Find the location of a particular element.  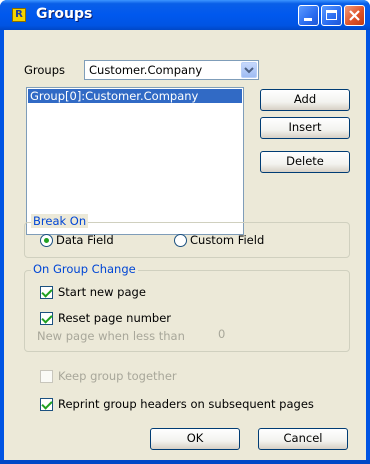

keep-group-together-label: Keep group together is located at coordinates (117, 376).